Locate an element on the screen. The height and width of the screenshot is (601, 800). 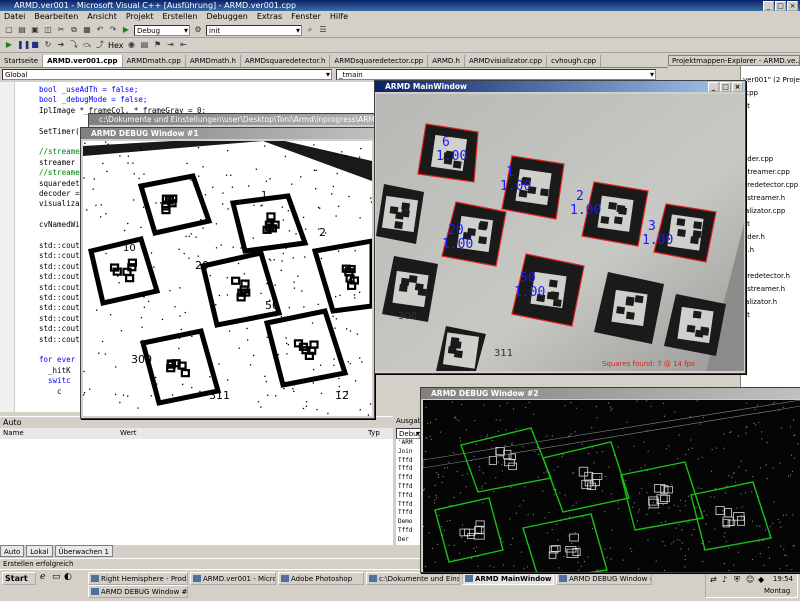
clock: 19:54 is located at coordinates (783, 579).